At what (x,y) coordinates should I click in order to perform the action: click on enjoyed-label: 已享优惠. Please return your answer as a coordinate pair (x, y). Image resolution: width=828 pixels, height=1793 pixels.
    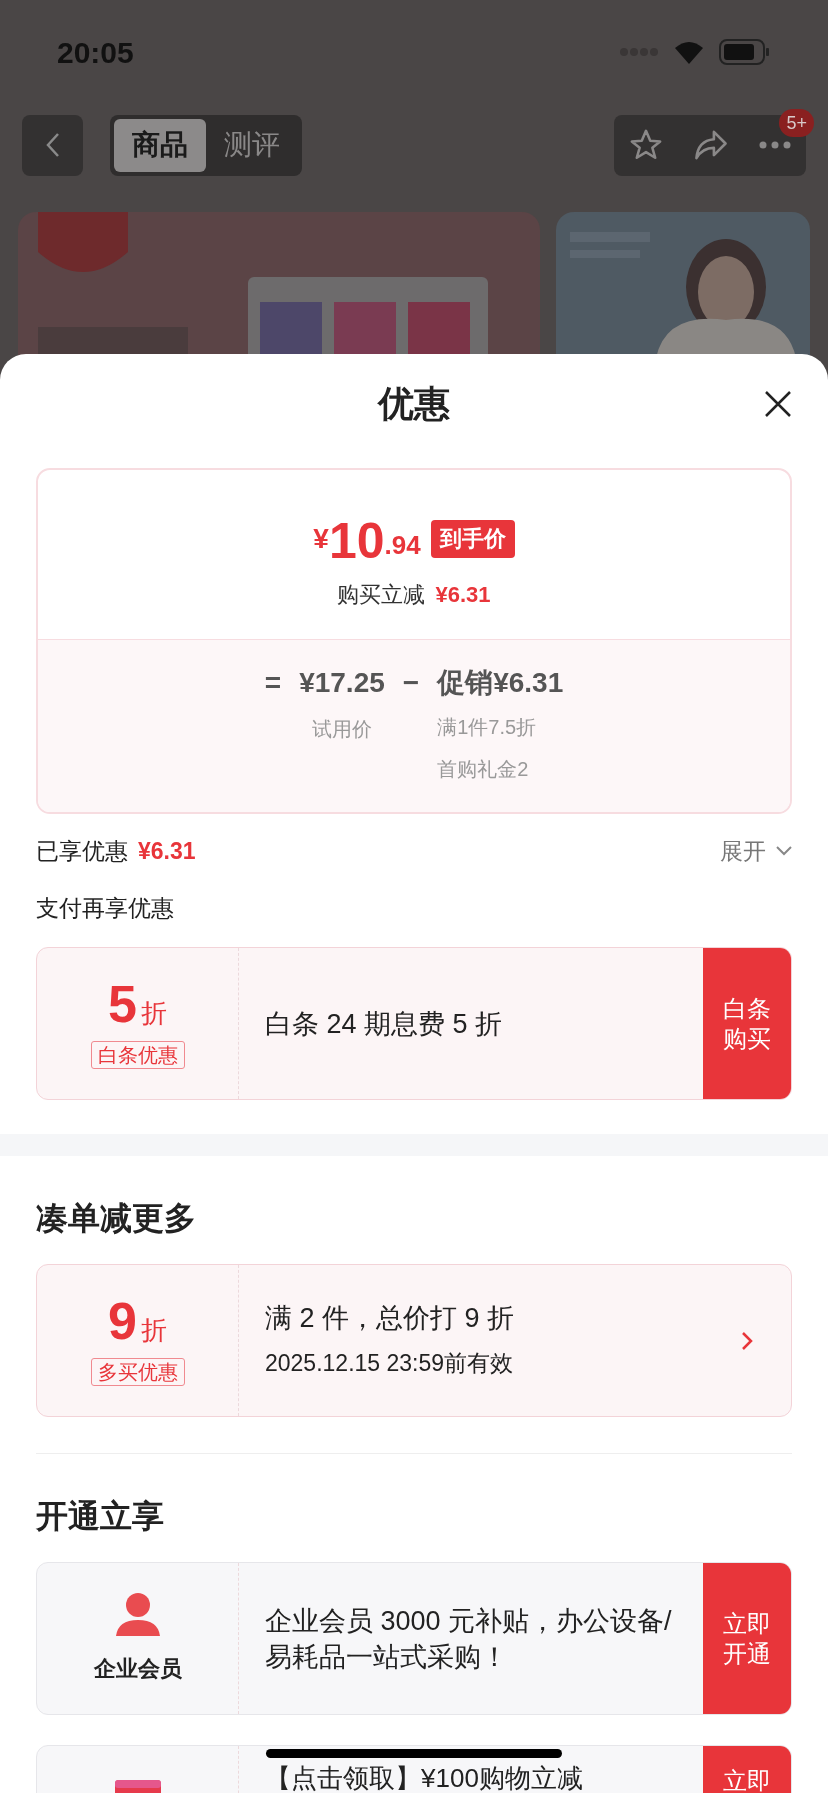
    Looking at the image, I should click on (82, 851).